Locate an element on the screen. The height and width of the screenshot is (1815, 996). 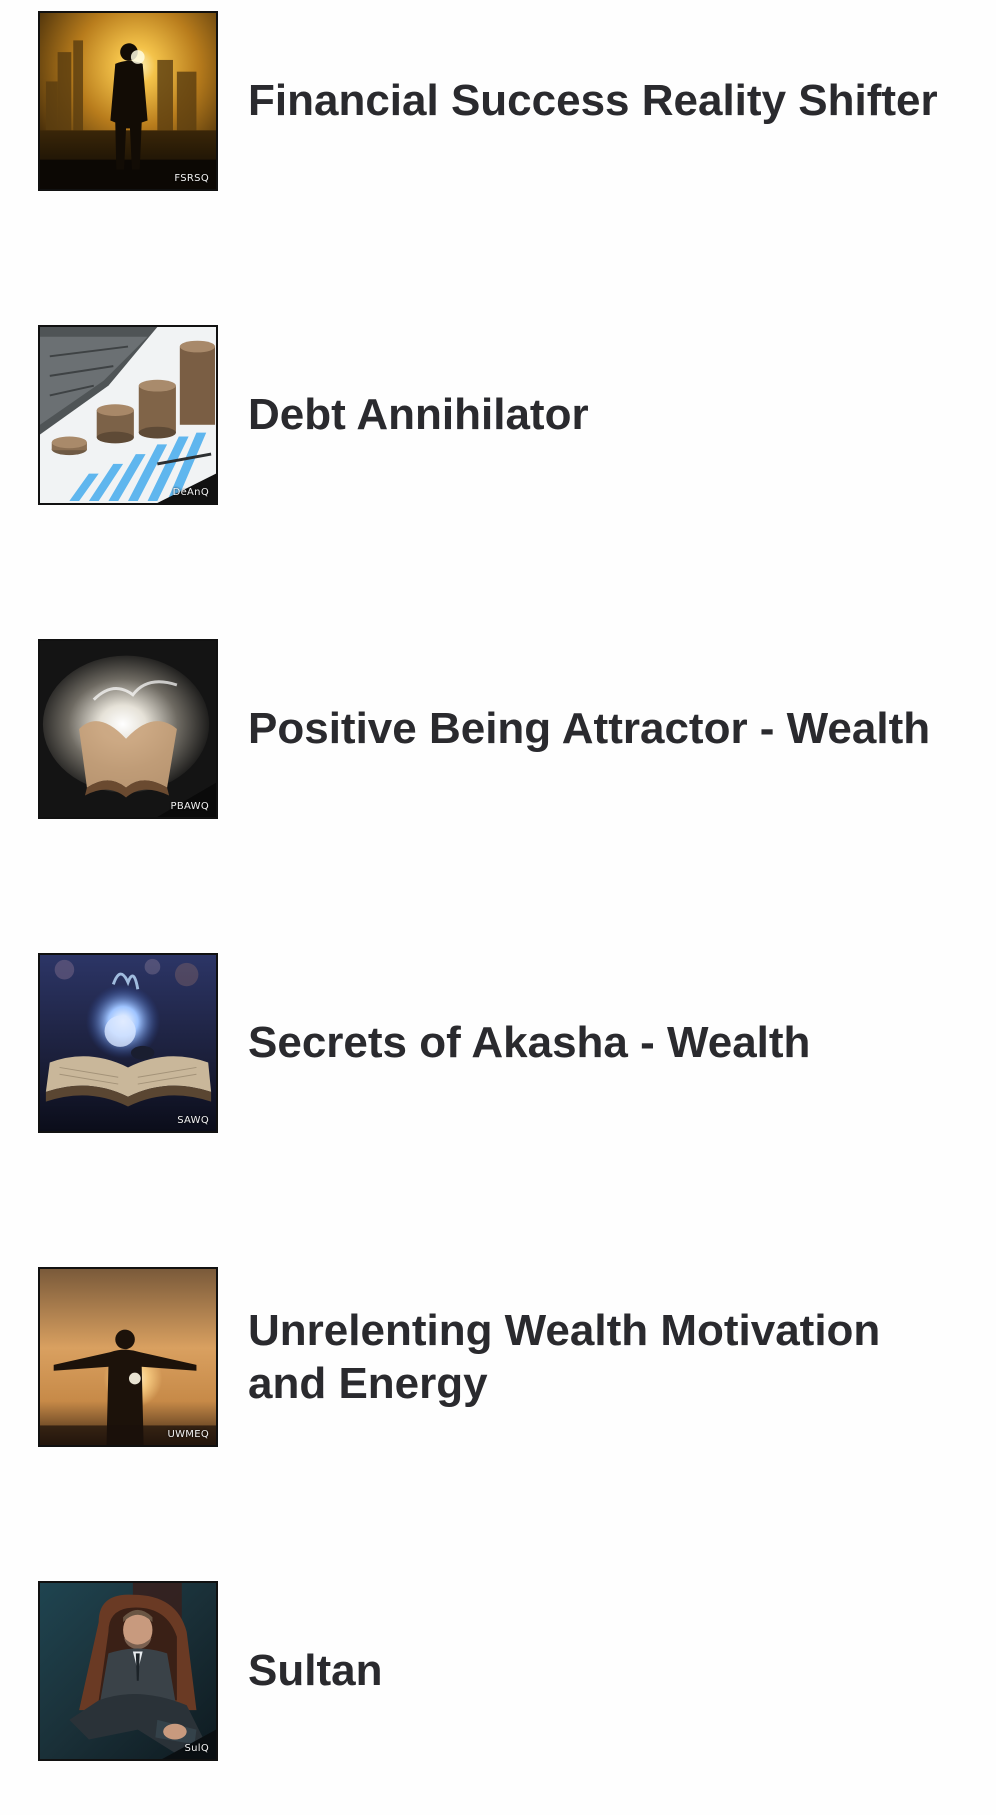
product-code: SulQ is located at coordinates (196, 1748).